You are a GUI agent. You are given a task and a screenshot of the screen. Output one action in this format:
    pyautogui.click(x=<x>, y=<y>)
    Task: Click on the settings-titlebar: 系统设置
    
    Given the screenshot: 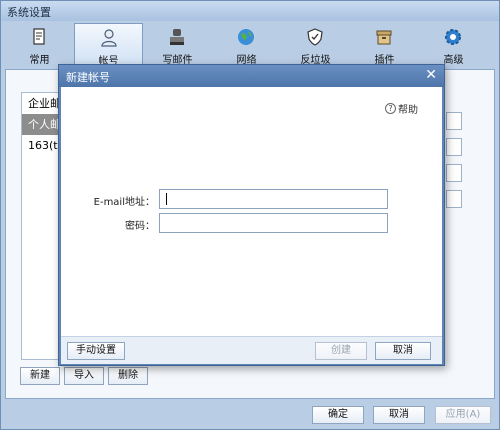 What is the action you would take?
    pyautogui.click(x=250, y=11)
    